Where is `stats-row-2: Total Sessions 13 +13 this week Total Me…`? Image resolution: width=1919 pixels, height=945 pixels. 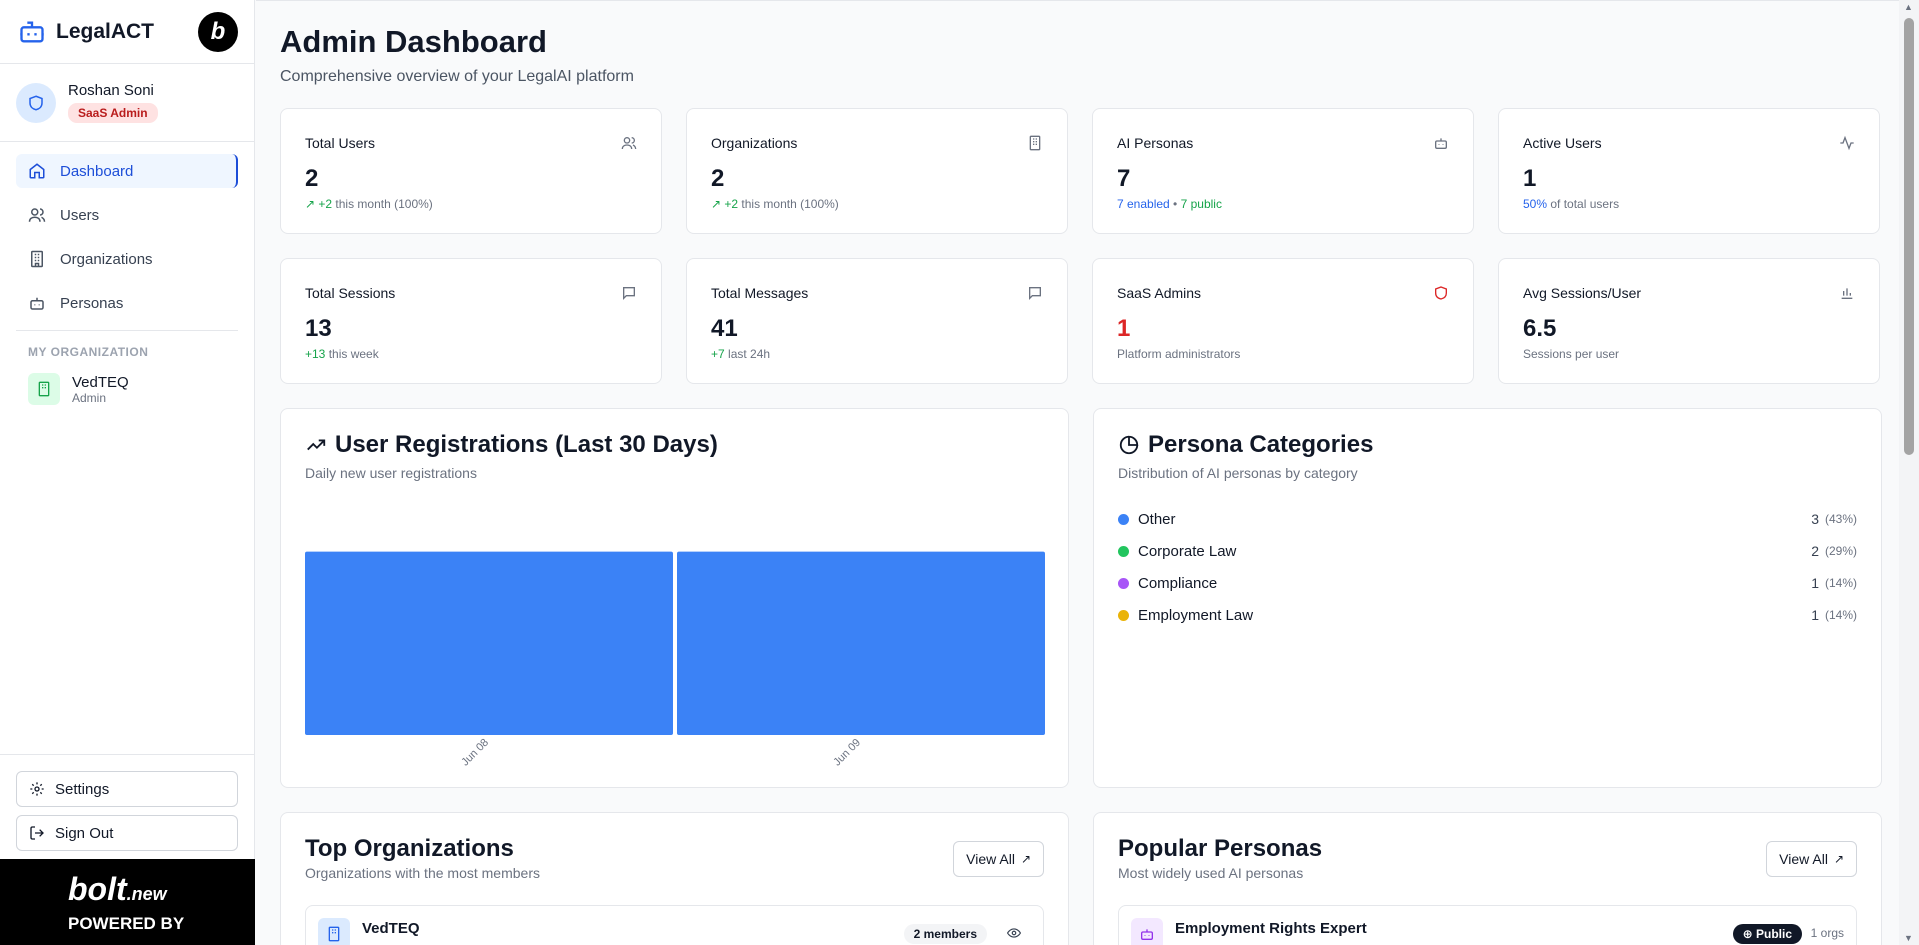
stats-row-2: Total Sessions 13 +13 this week Total Me… is located at coordinates (1089, 321).